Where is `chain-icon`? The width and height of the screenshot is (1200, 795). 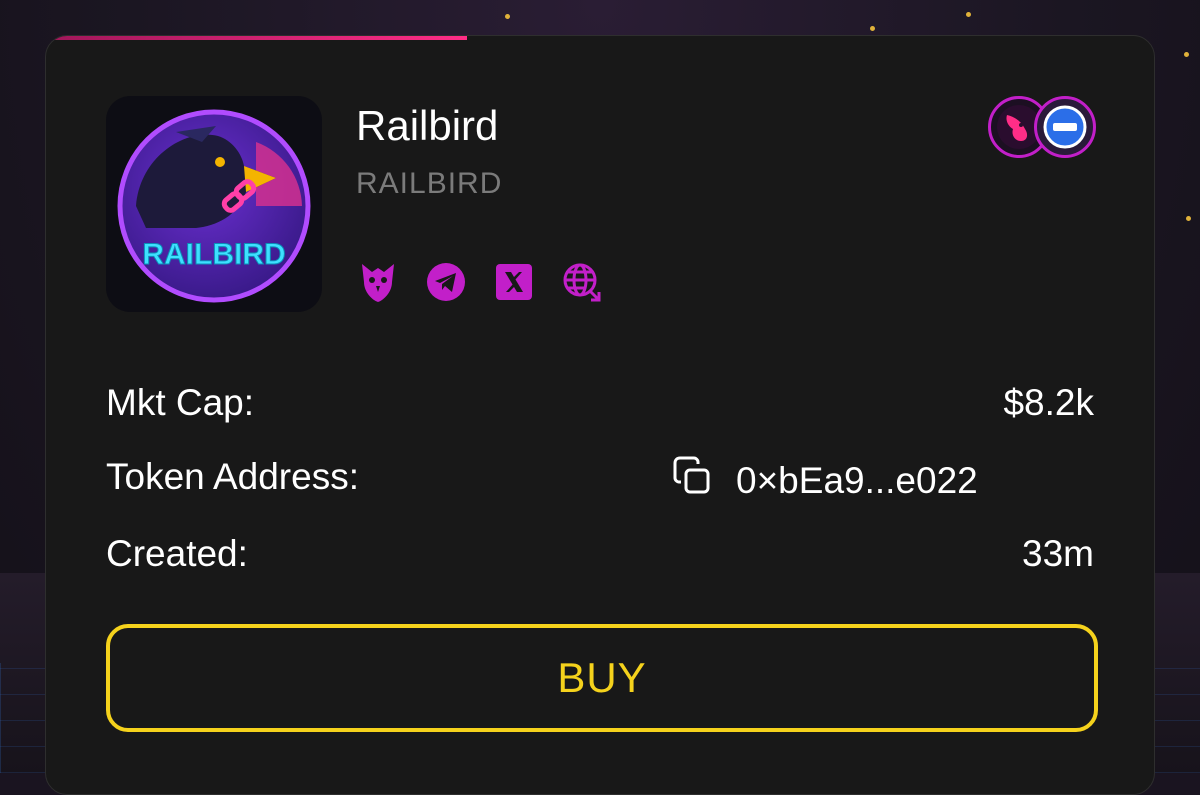
chain-icon is located at coordinates (1065, 127).